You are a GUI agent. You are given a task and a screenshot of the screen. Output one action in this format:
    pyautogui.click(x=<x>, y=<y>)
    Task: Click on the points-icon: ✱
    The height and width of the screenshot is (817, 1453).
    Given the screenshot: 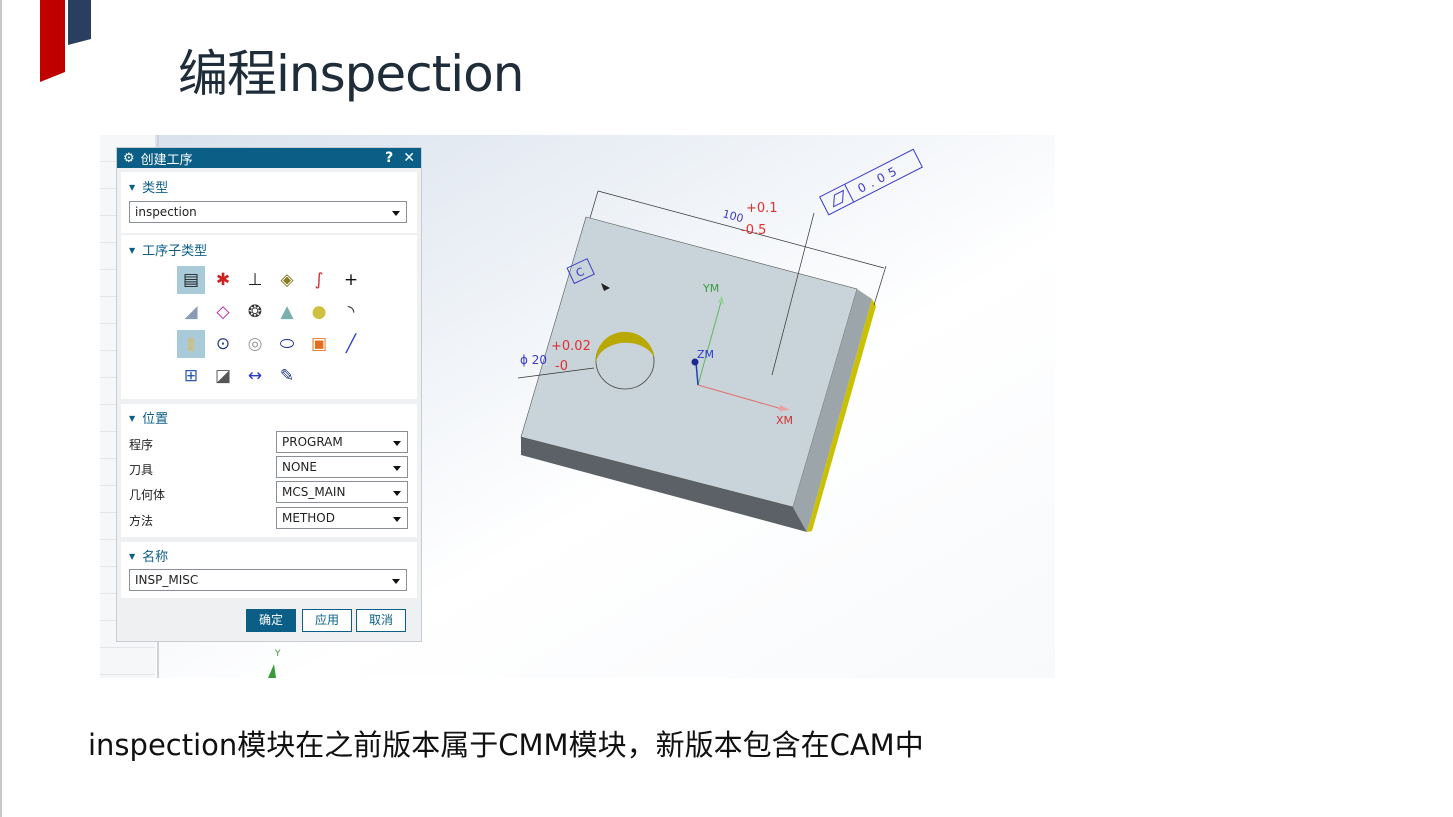 What is the action you would take?
    pyautogui.click(x=223, y=280)
    